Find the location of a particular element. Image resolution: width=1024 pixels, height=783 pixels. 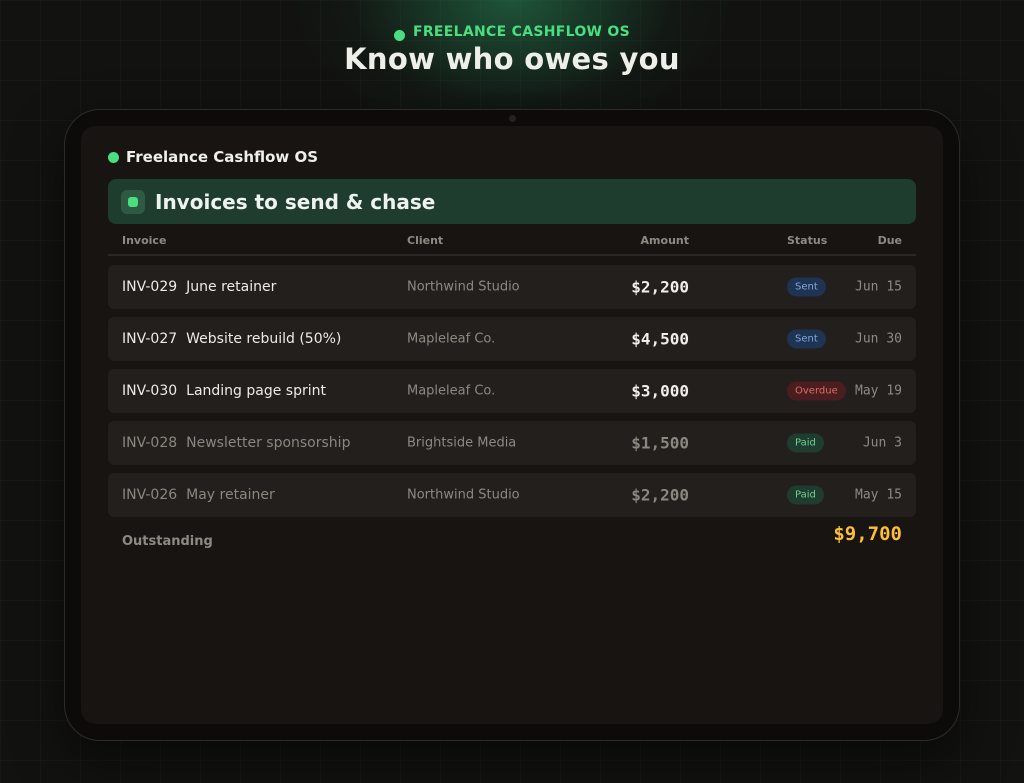

amount-cell: $4,500 is located at coordinates (660, 339).